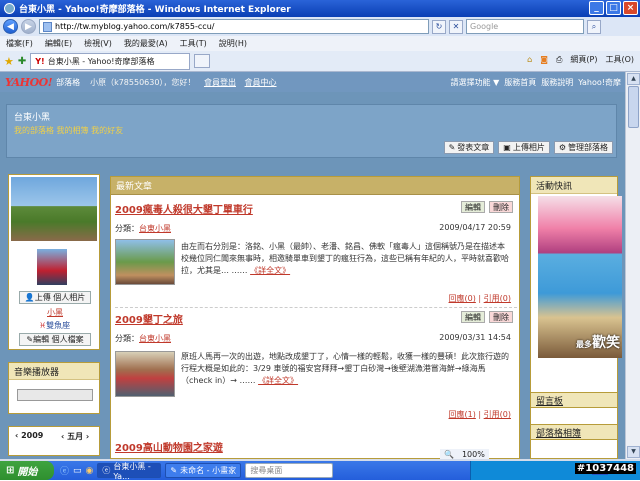 The height and width of the screenshot is (481, 640). What do you see at coordinates (311, 131) in the screenshot?
I see `blog-banner: 台東小黑 我的部落格 我的相簿 我的好友 ✎ 發表文章 ▣ 上傳相片 ⚙ 管理部落格` at bounding box center [311, 131].